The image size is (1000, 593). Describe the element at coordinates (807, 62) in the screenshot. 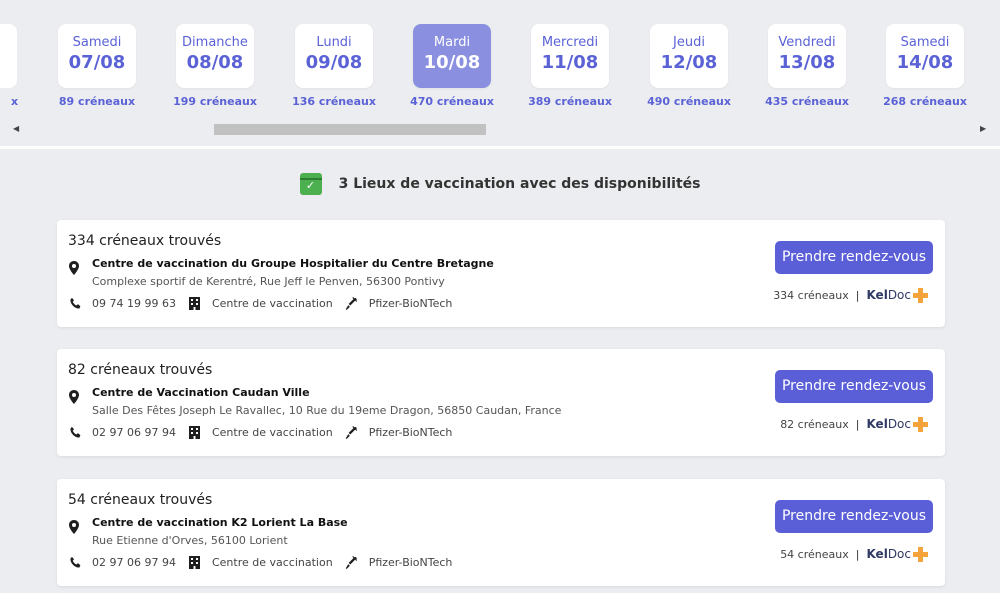

I see `day-date: 13/08` at that location.